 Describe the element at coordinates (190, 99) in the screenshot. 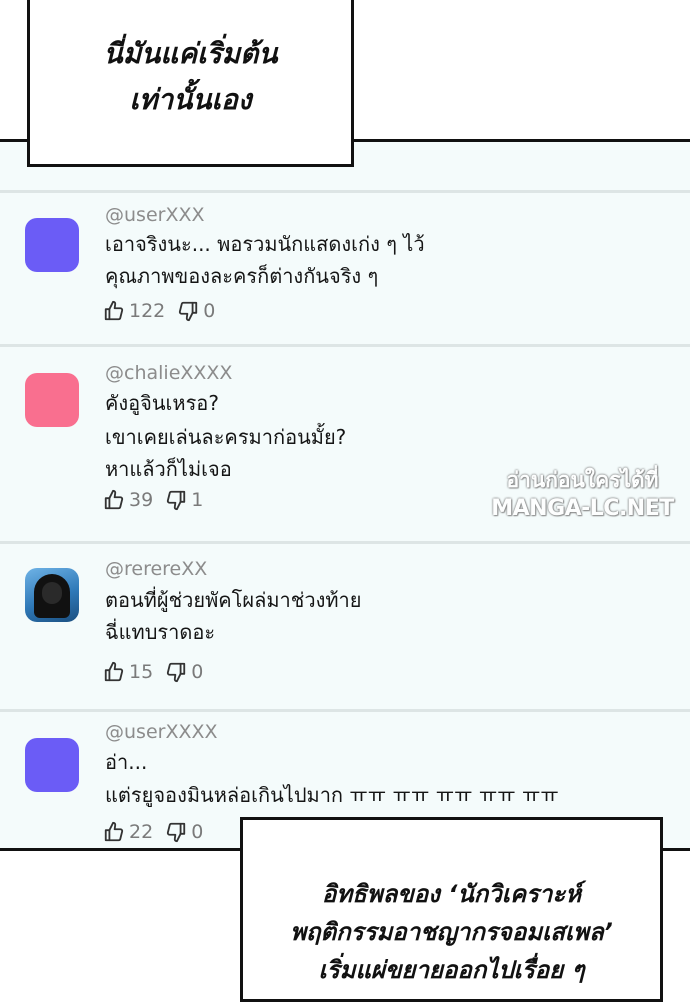

I see `bubble-text-line: เท่านั้นเอง` at that location.